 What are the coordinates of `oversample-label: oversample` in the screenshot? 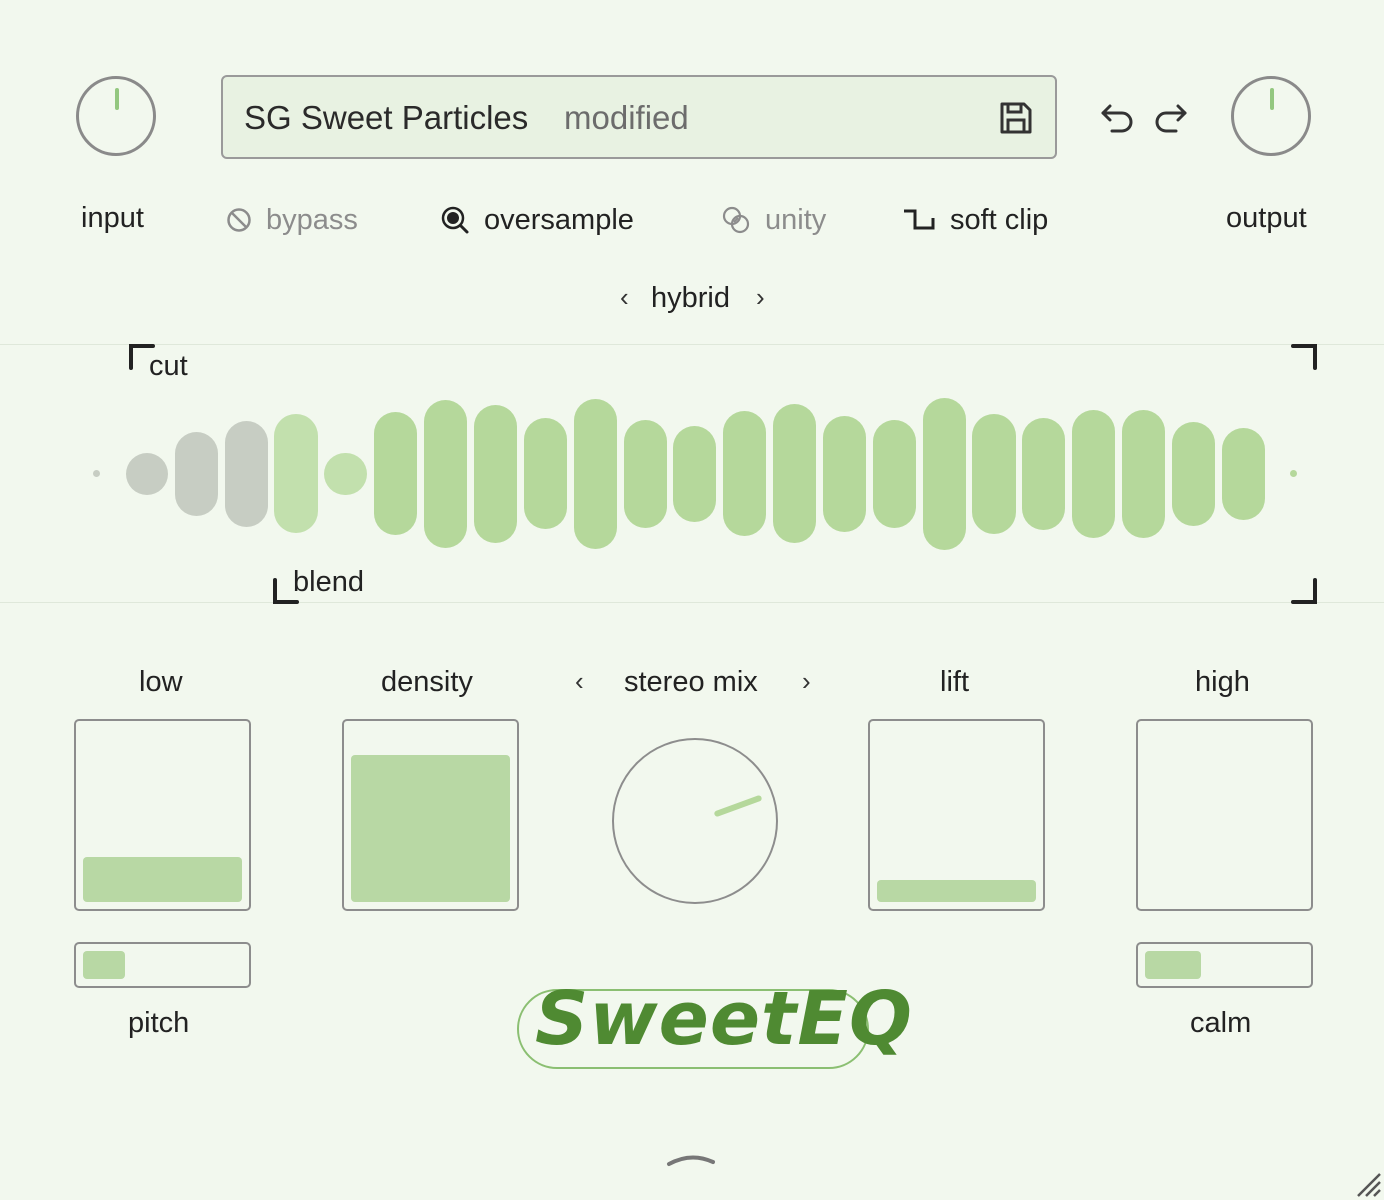 It's located at (559, 219).